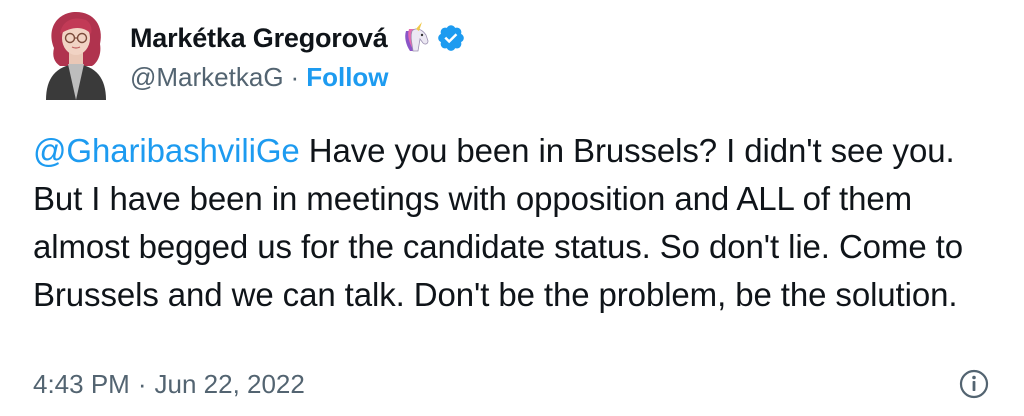  I want to click on tweet-date: Jun 22, 2022, so click(230, 384).